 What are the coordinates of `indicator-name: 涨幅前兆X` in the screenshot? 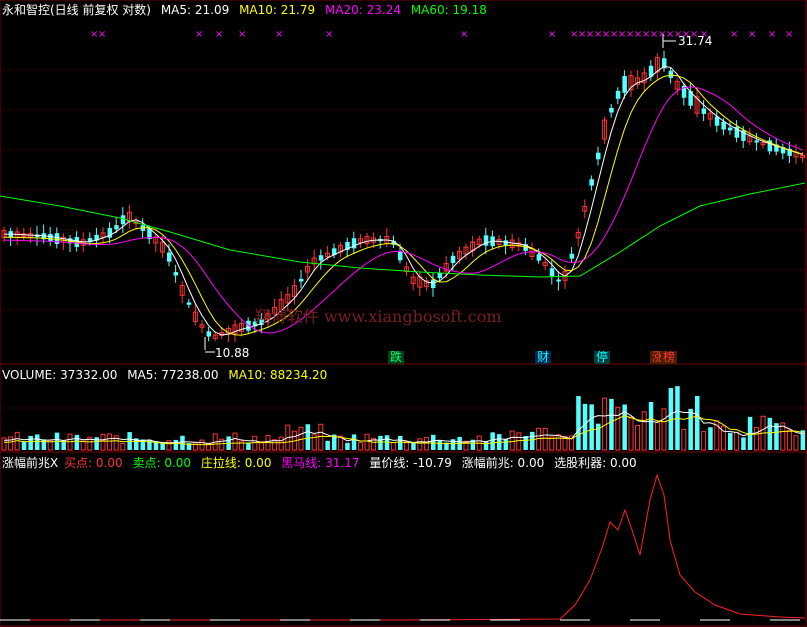 It's located at (30, 463).